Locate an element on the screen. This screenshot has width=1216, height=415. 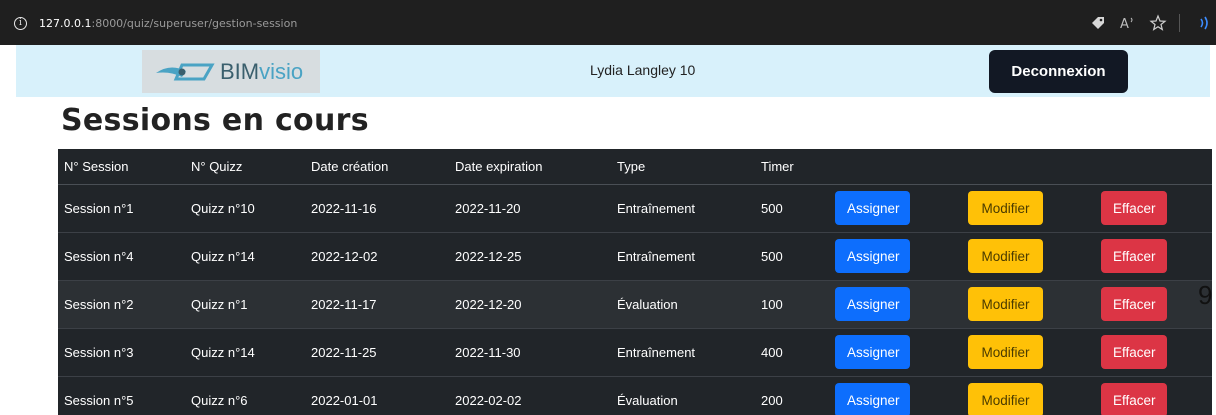
toolbar-divider is located at coordinates (1179, 23).